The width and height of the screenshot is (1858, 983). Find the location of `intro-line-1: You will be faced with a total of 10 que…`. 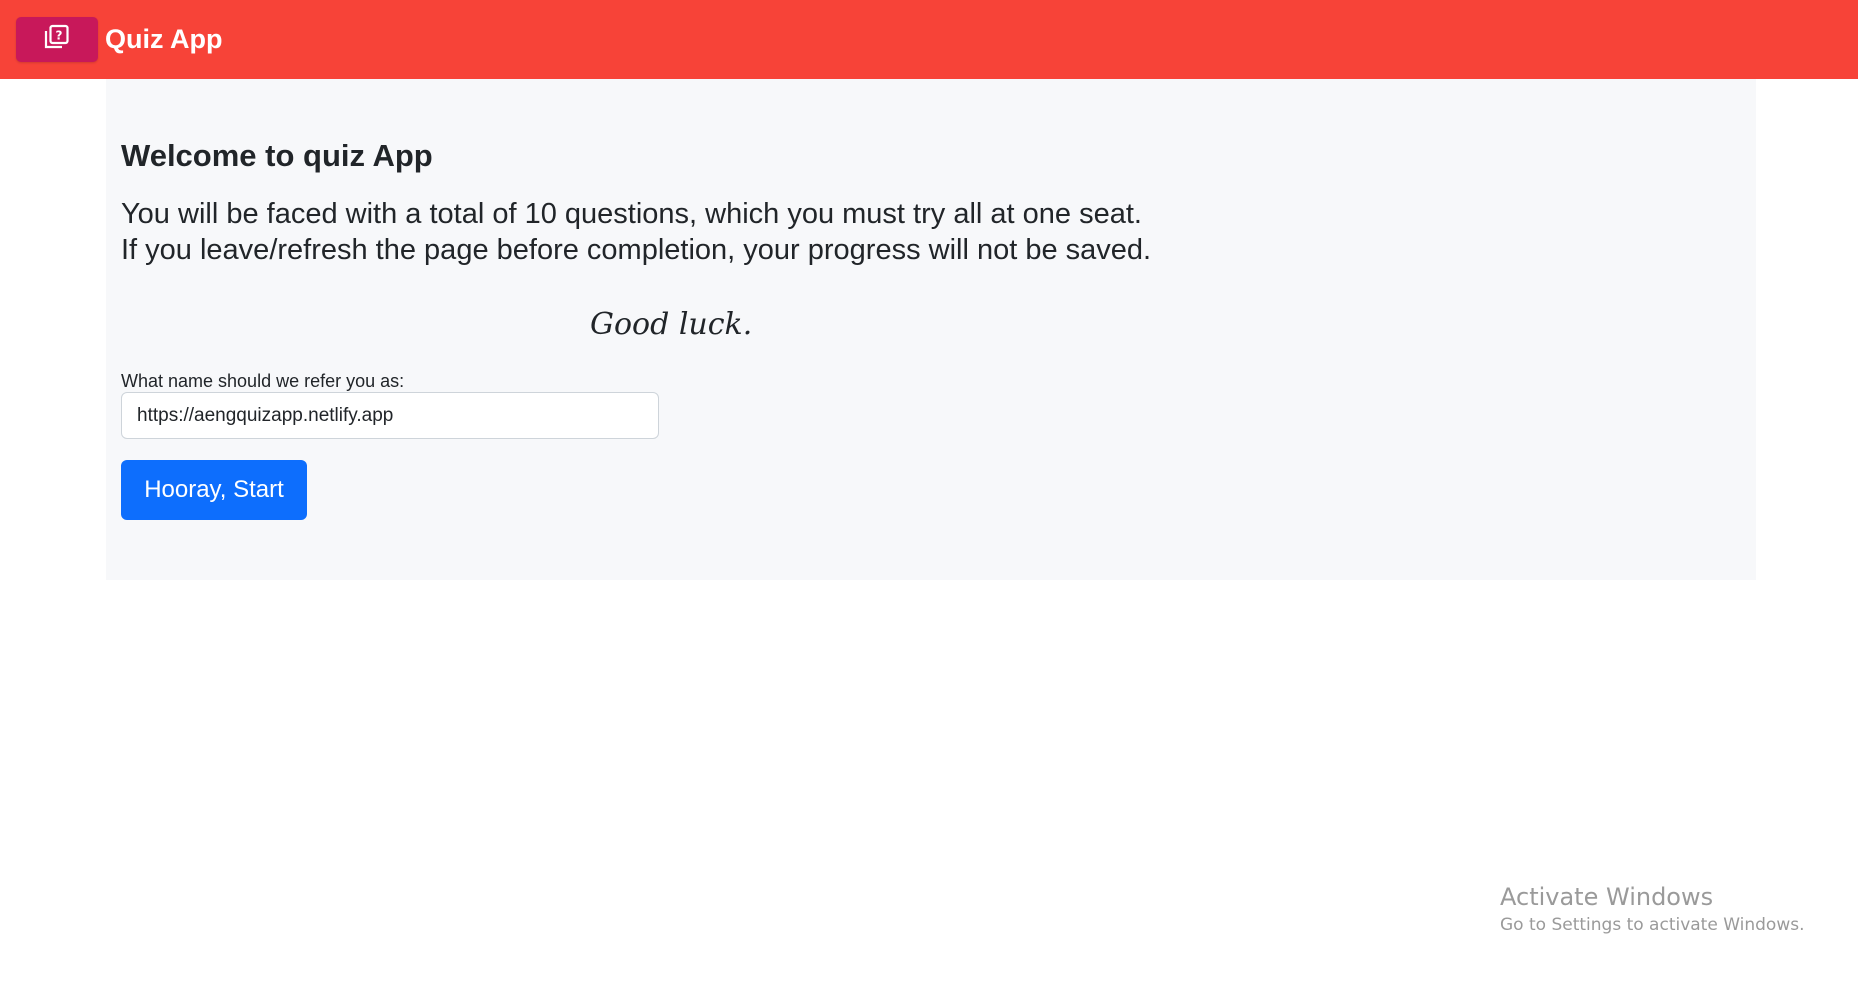

intro-line-1: You will be faced with a total of 10 que… is located at coordinates (631, 214).